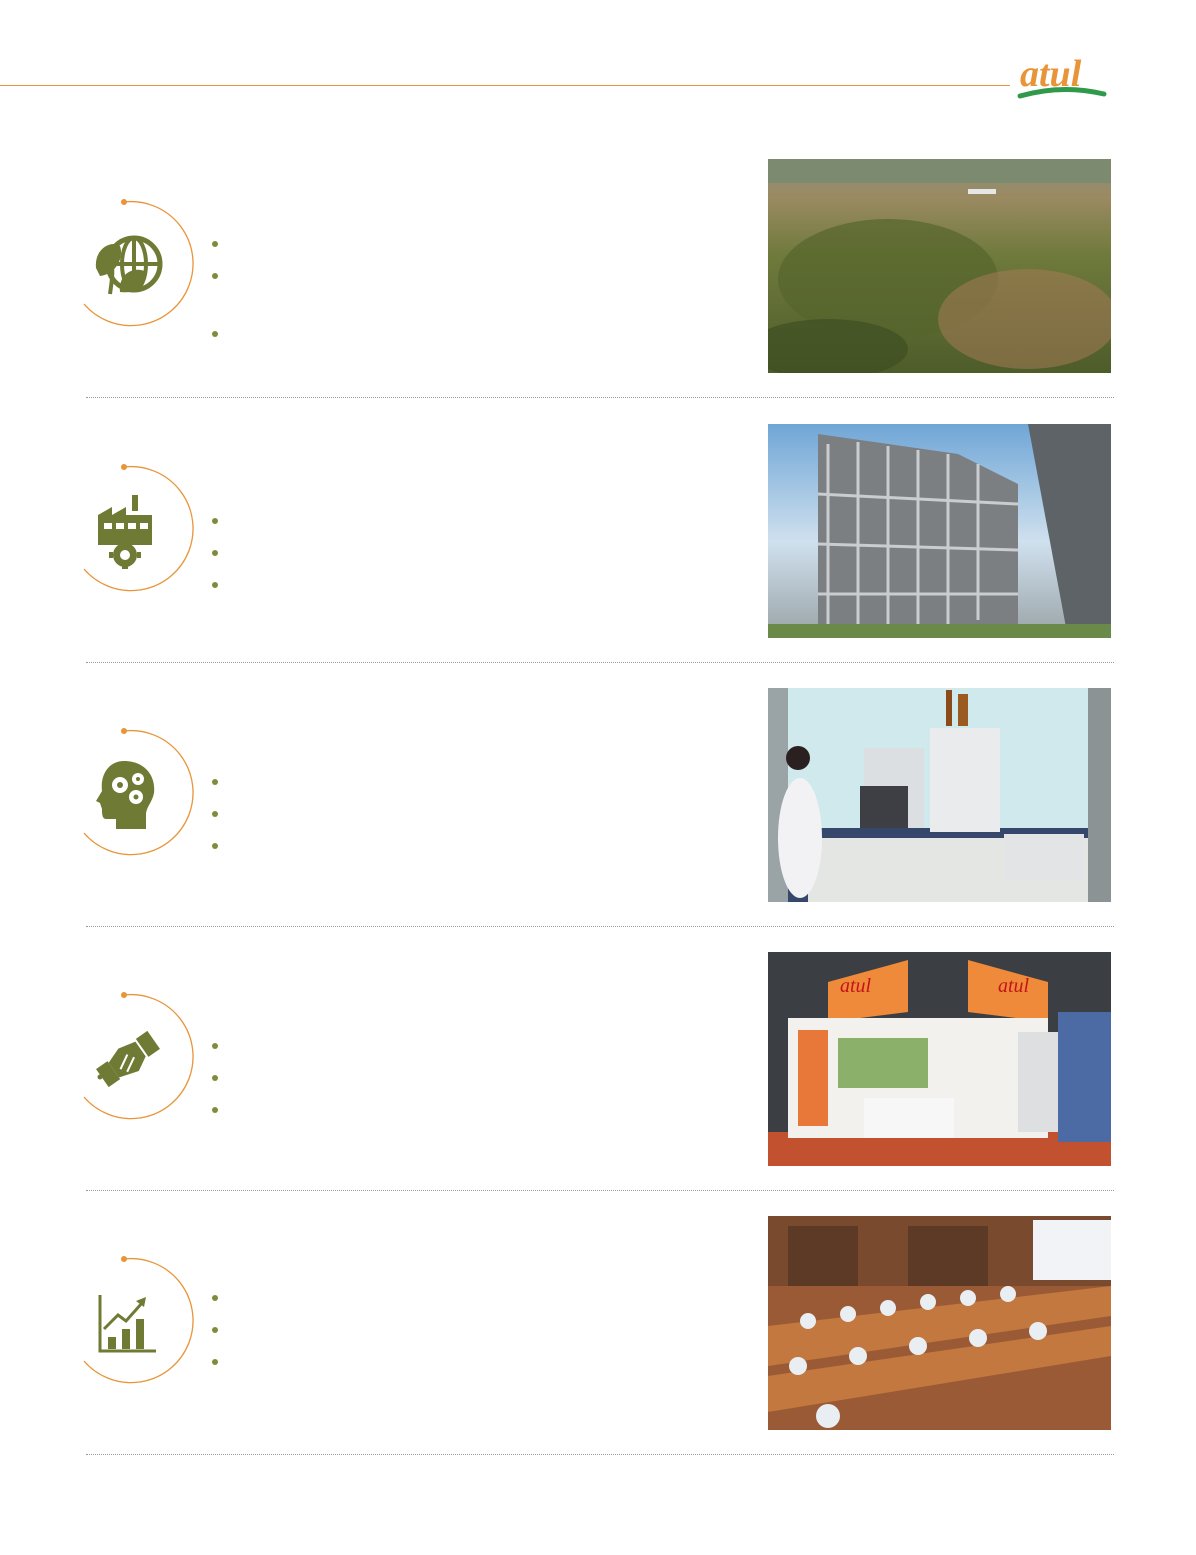 The height and width of the screenshot is (1555, 1196). What do you see at coordinates (129, 265) in the screenshot?
I see `globe-leaf-icon` at bounding box center [129, 265].